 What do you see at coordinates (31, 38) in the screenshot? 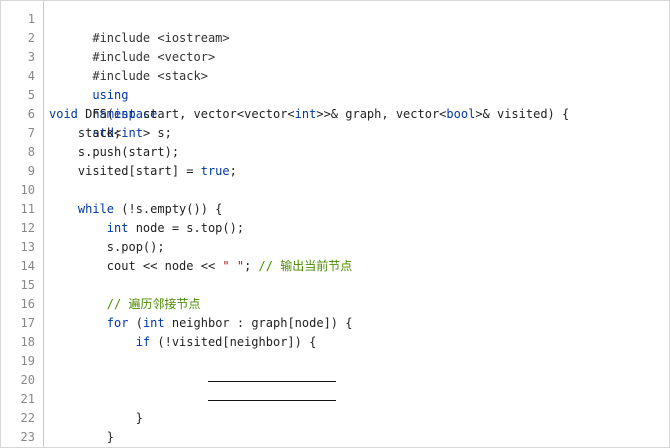
I see `line-number: 2` at bounding box center [31, 38].